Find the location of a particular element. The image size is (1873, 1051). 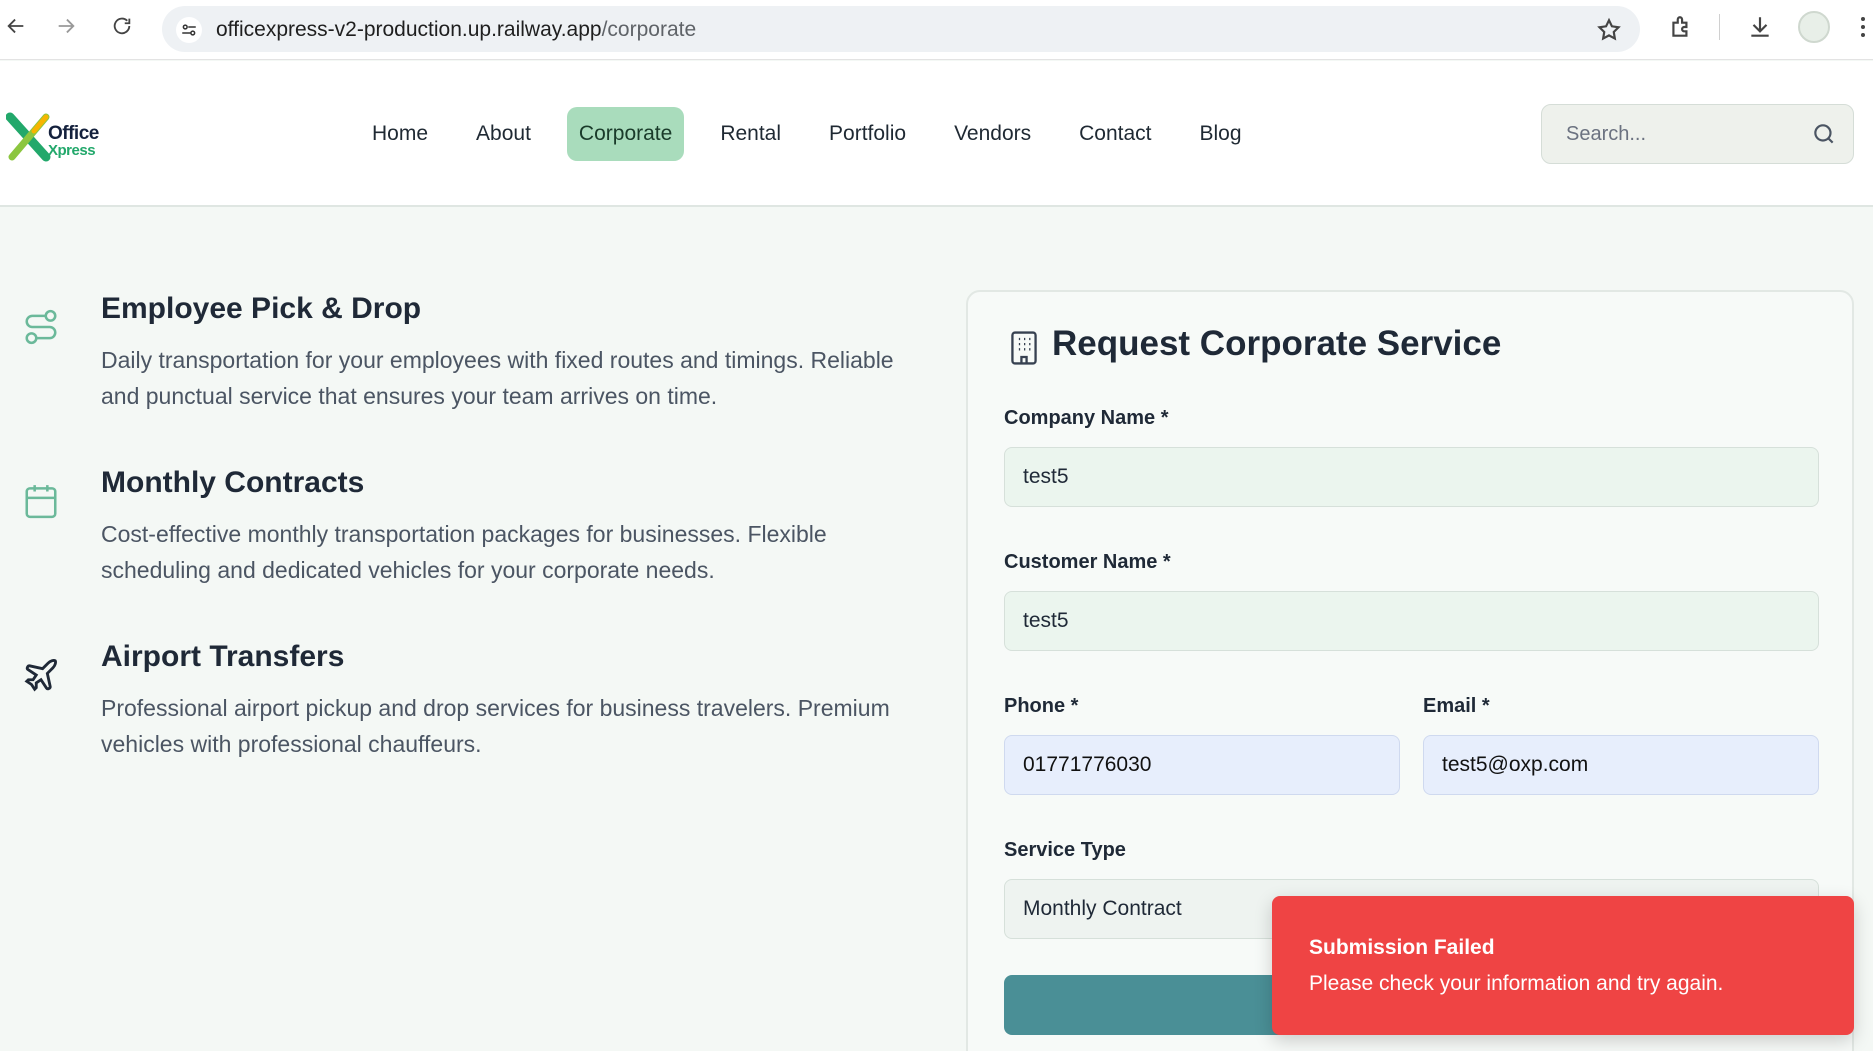

search-box is located at coordinates (1697, 134).